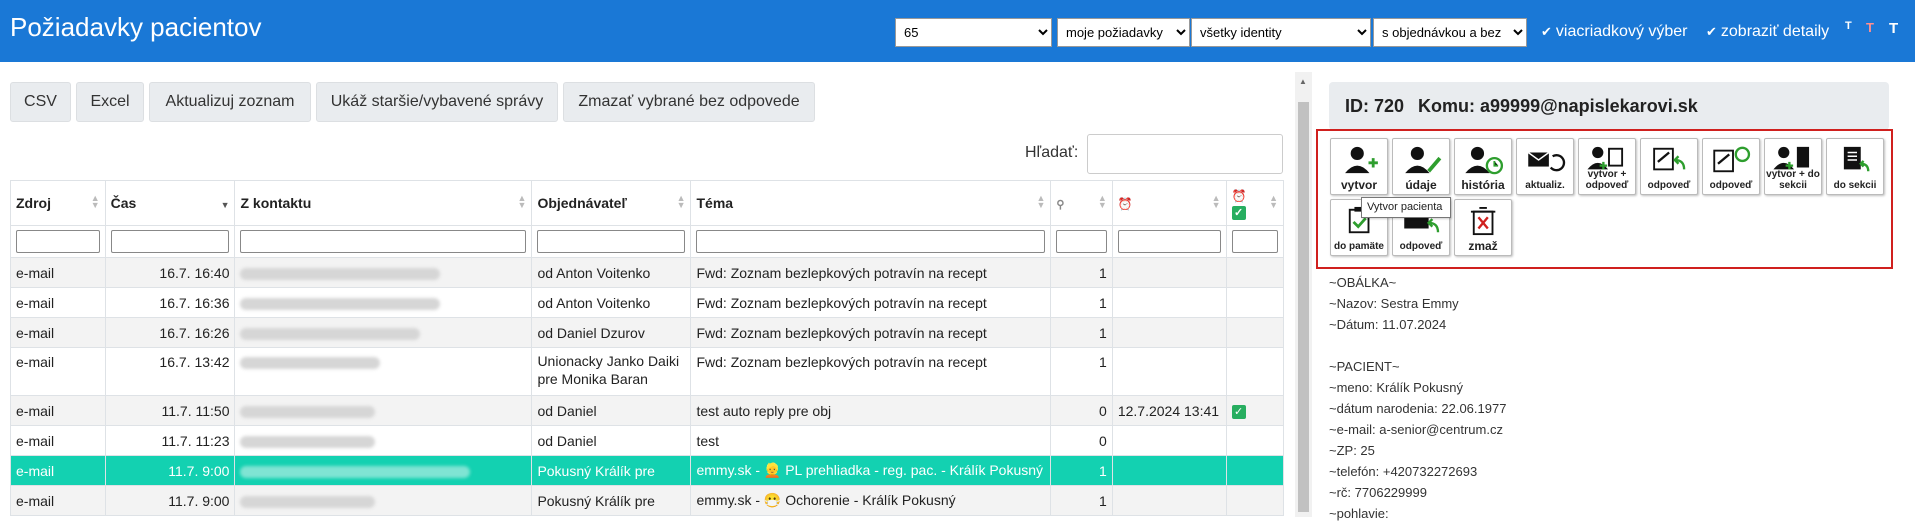 The width and height of the screenshot is (1915, 524). Describe the element at coordinates (1669, 166) in the screenshot. I see `reply-button: odpoveď` at that location.